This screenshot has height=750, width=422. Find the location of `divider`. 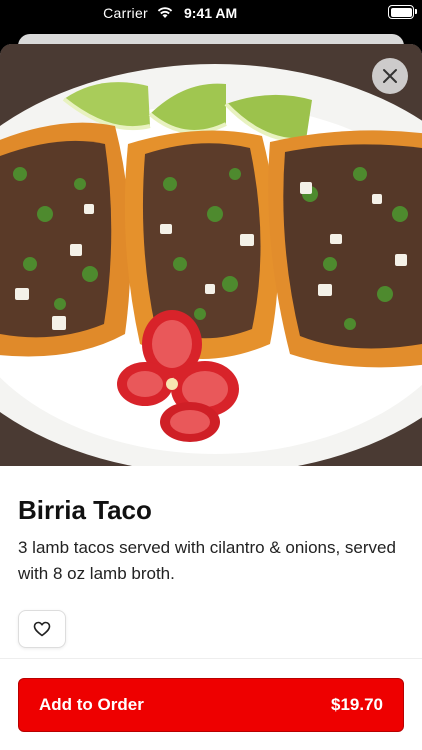

divider is located at coordinates (211, 658).